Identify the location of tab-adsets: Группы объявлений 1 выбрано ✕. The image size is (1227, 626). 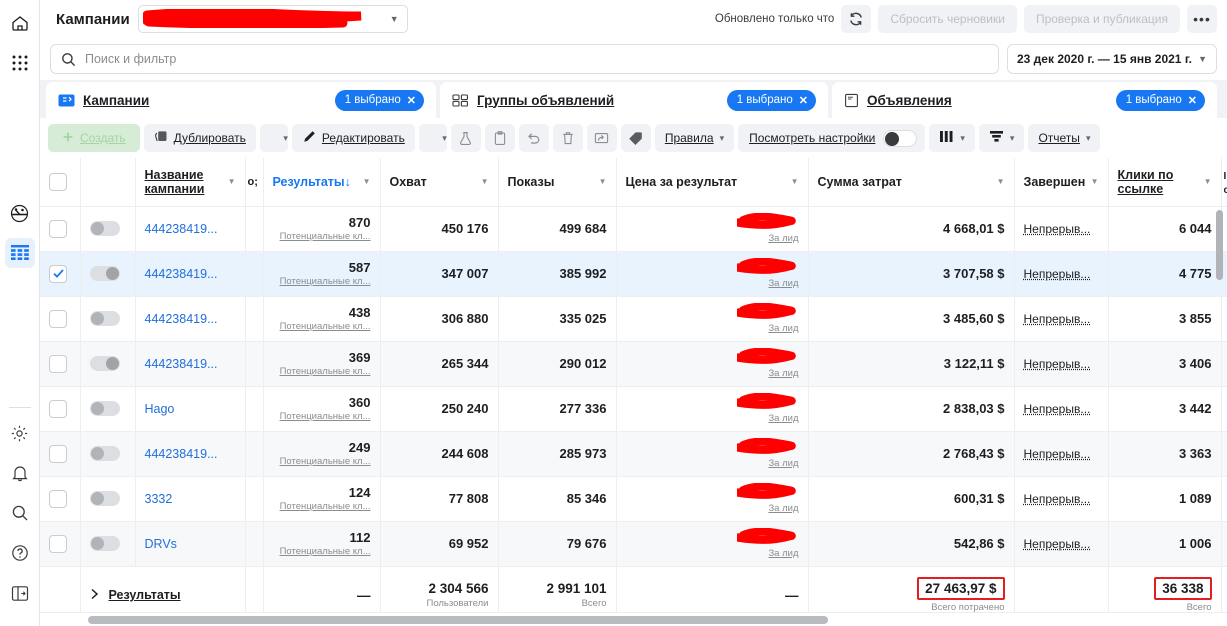
(634, 100).